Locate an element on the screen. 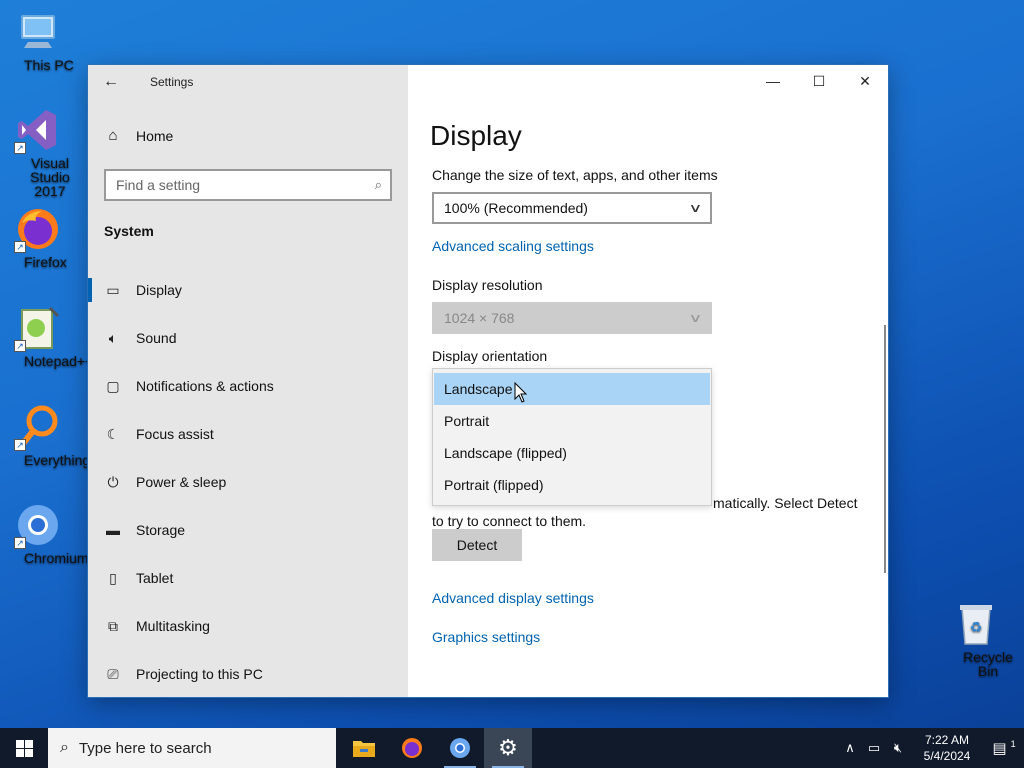 This screenshot has width=1024, height=768. recycle-bin-icon: ♻ is located at coordinates (976, 624).